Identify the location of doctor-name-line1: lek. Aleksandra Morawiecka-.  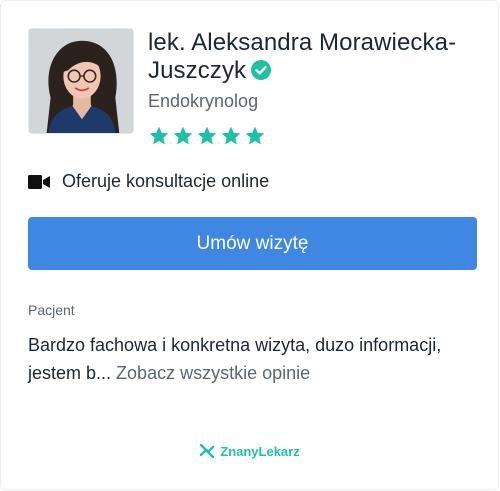
(302, 42).